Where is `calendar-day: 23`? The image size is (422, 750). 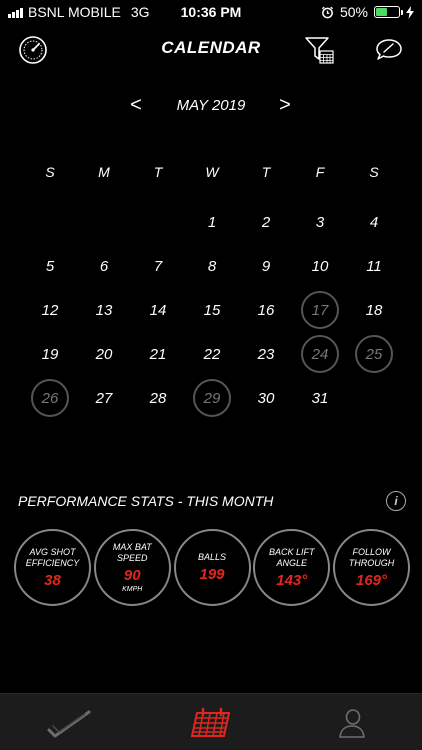 calendar-day: 23 is located at coordinates (266, 354).